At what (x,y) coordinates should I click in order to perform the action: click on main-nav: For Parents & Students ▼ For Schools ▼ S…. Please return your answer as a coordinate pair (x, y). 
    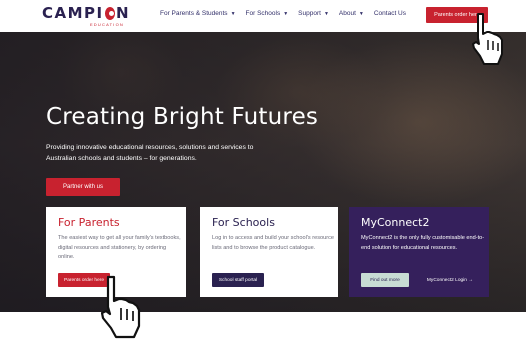
    Looking at the image, I should click on (288, 13).